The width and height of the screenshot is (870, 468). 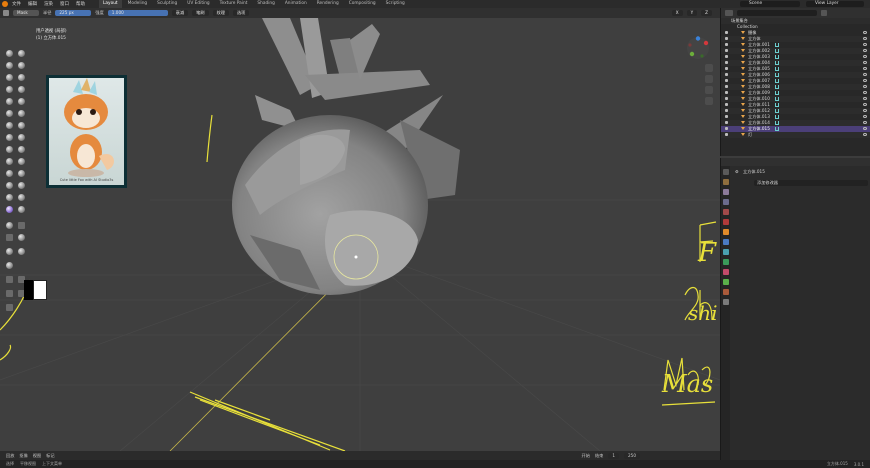 I want to click on pinch-brush-icon, so click(x=9, y=137).